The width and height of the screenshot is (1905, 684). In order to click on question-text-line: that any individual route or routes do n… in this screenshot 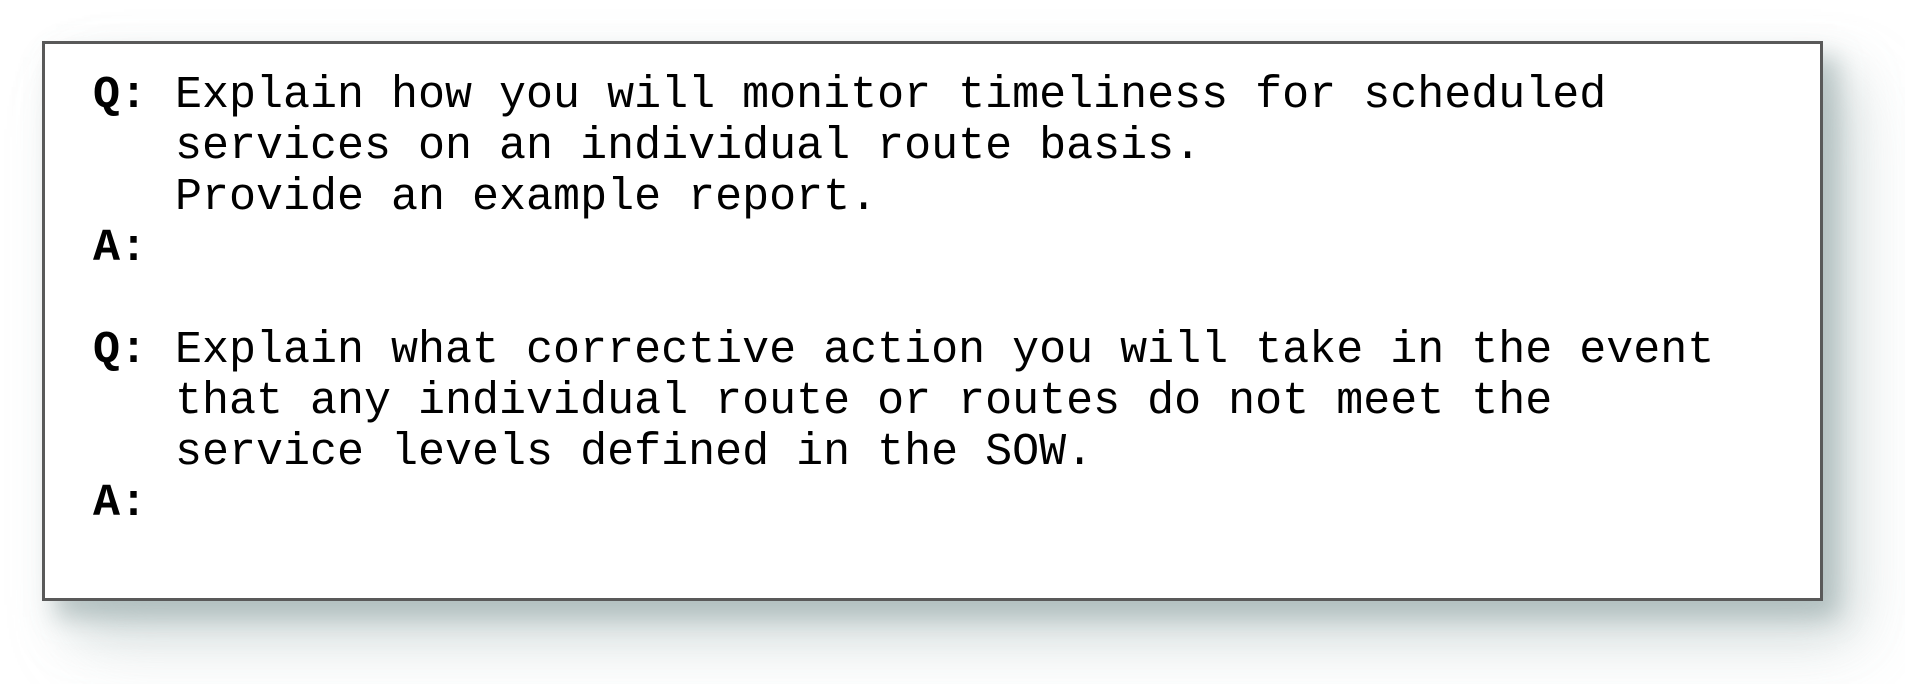, I will do `click(864, 401)`.